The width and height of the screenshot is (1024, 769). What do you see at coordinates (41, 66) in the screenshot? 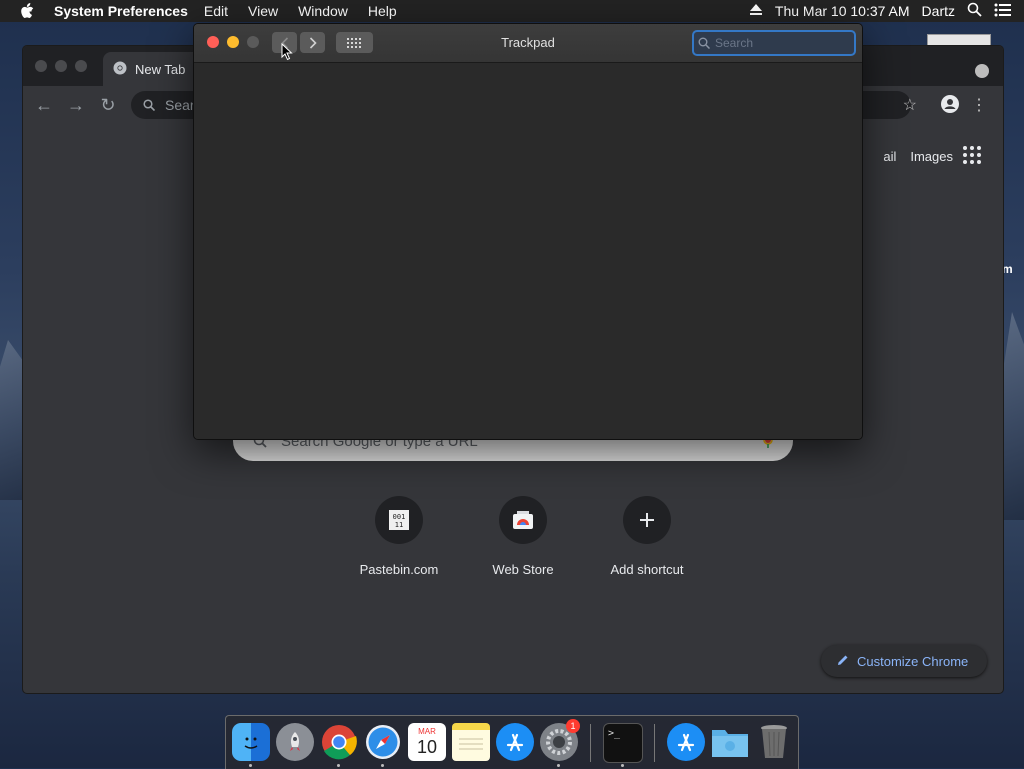
I see `close-button` at bounding box center [41, 66].